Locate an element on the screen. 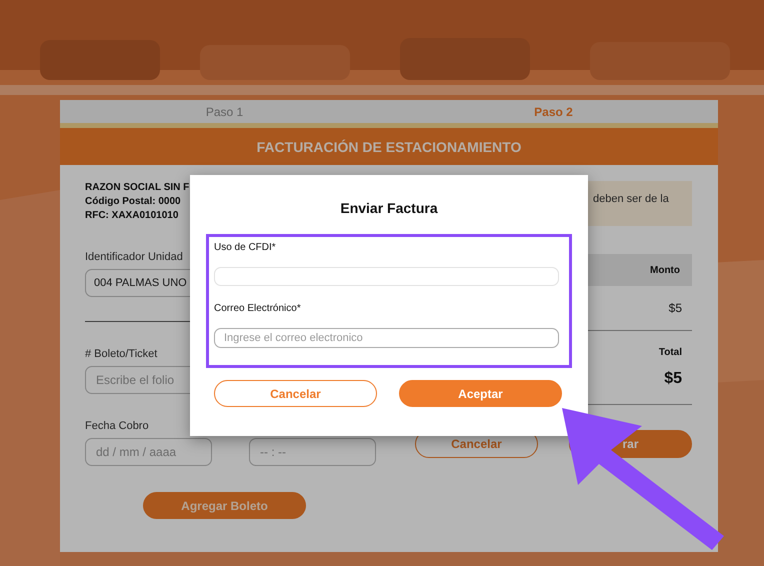  total-amount: $5 is located at coordinates (673, 379).